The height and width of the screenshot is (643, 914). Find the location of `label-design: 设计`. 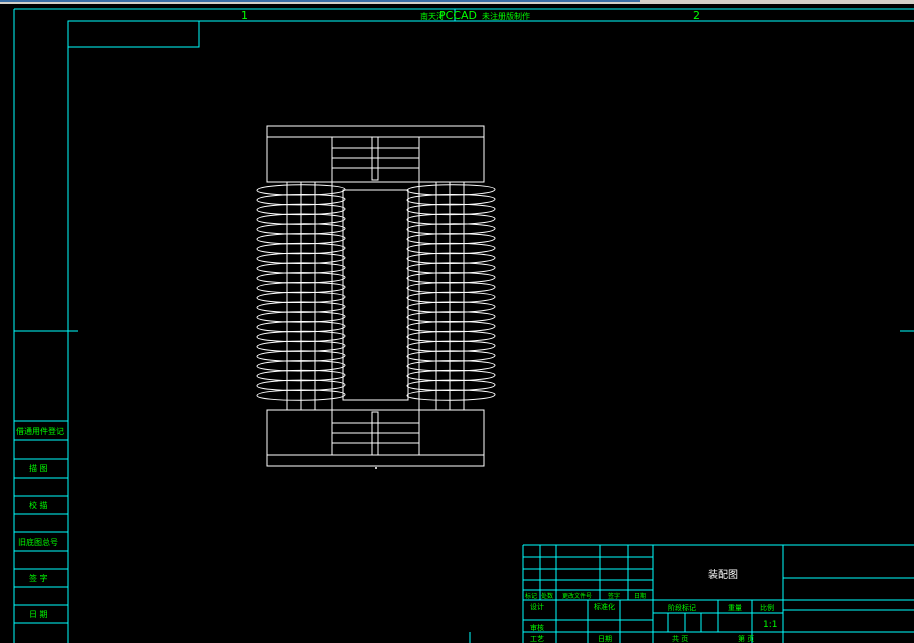

label-design: 设计 is located at coordinates (537, 606).